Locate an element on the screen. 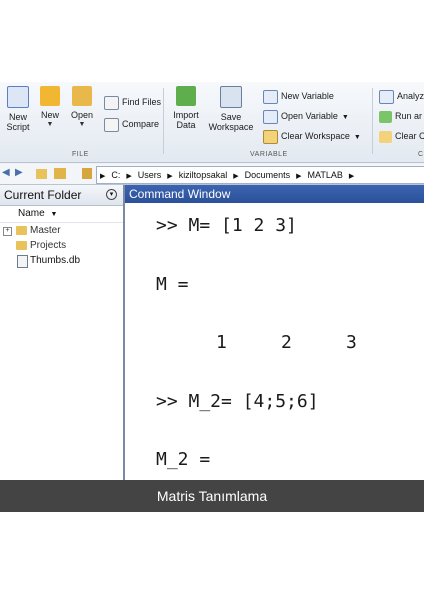 This screenshot has width=424, height=600. save-workspace-icon is located at coordinates (231, 97).